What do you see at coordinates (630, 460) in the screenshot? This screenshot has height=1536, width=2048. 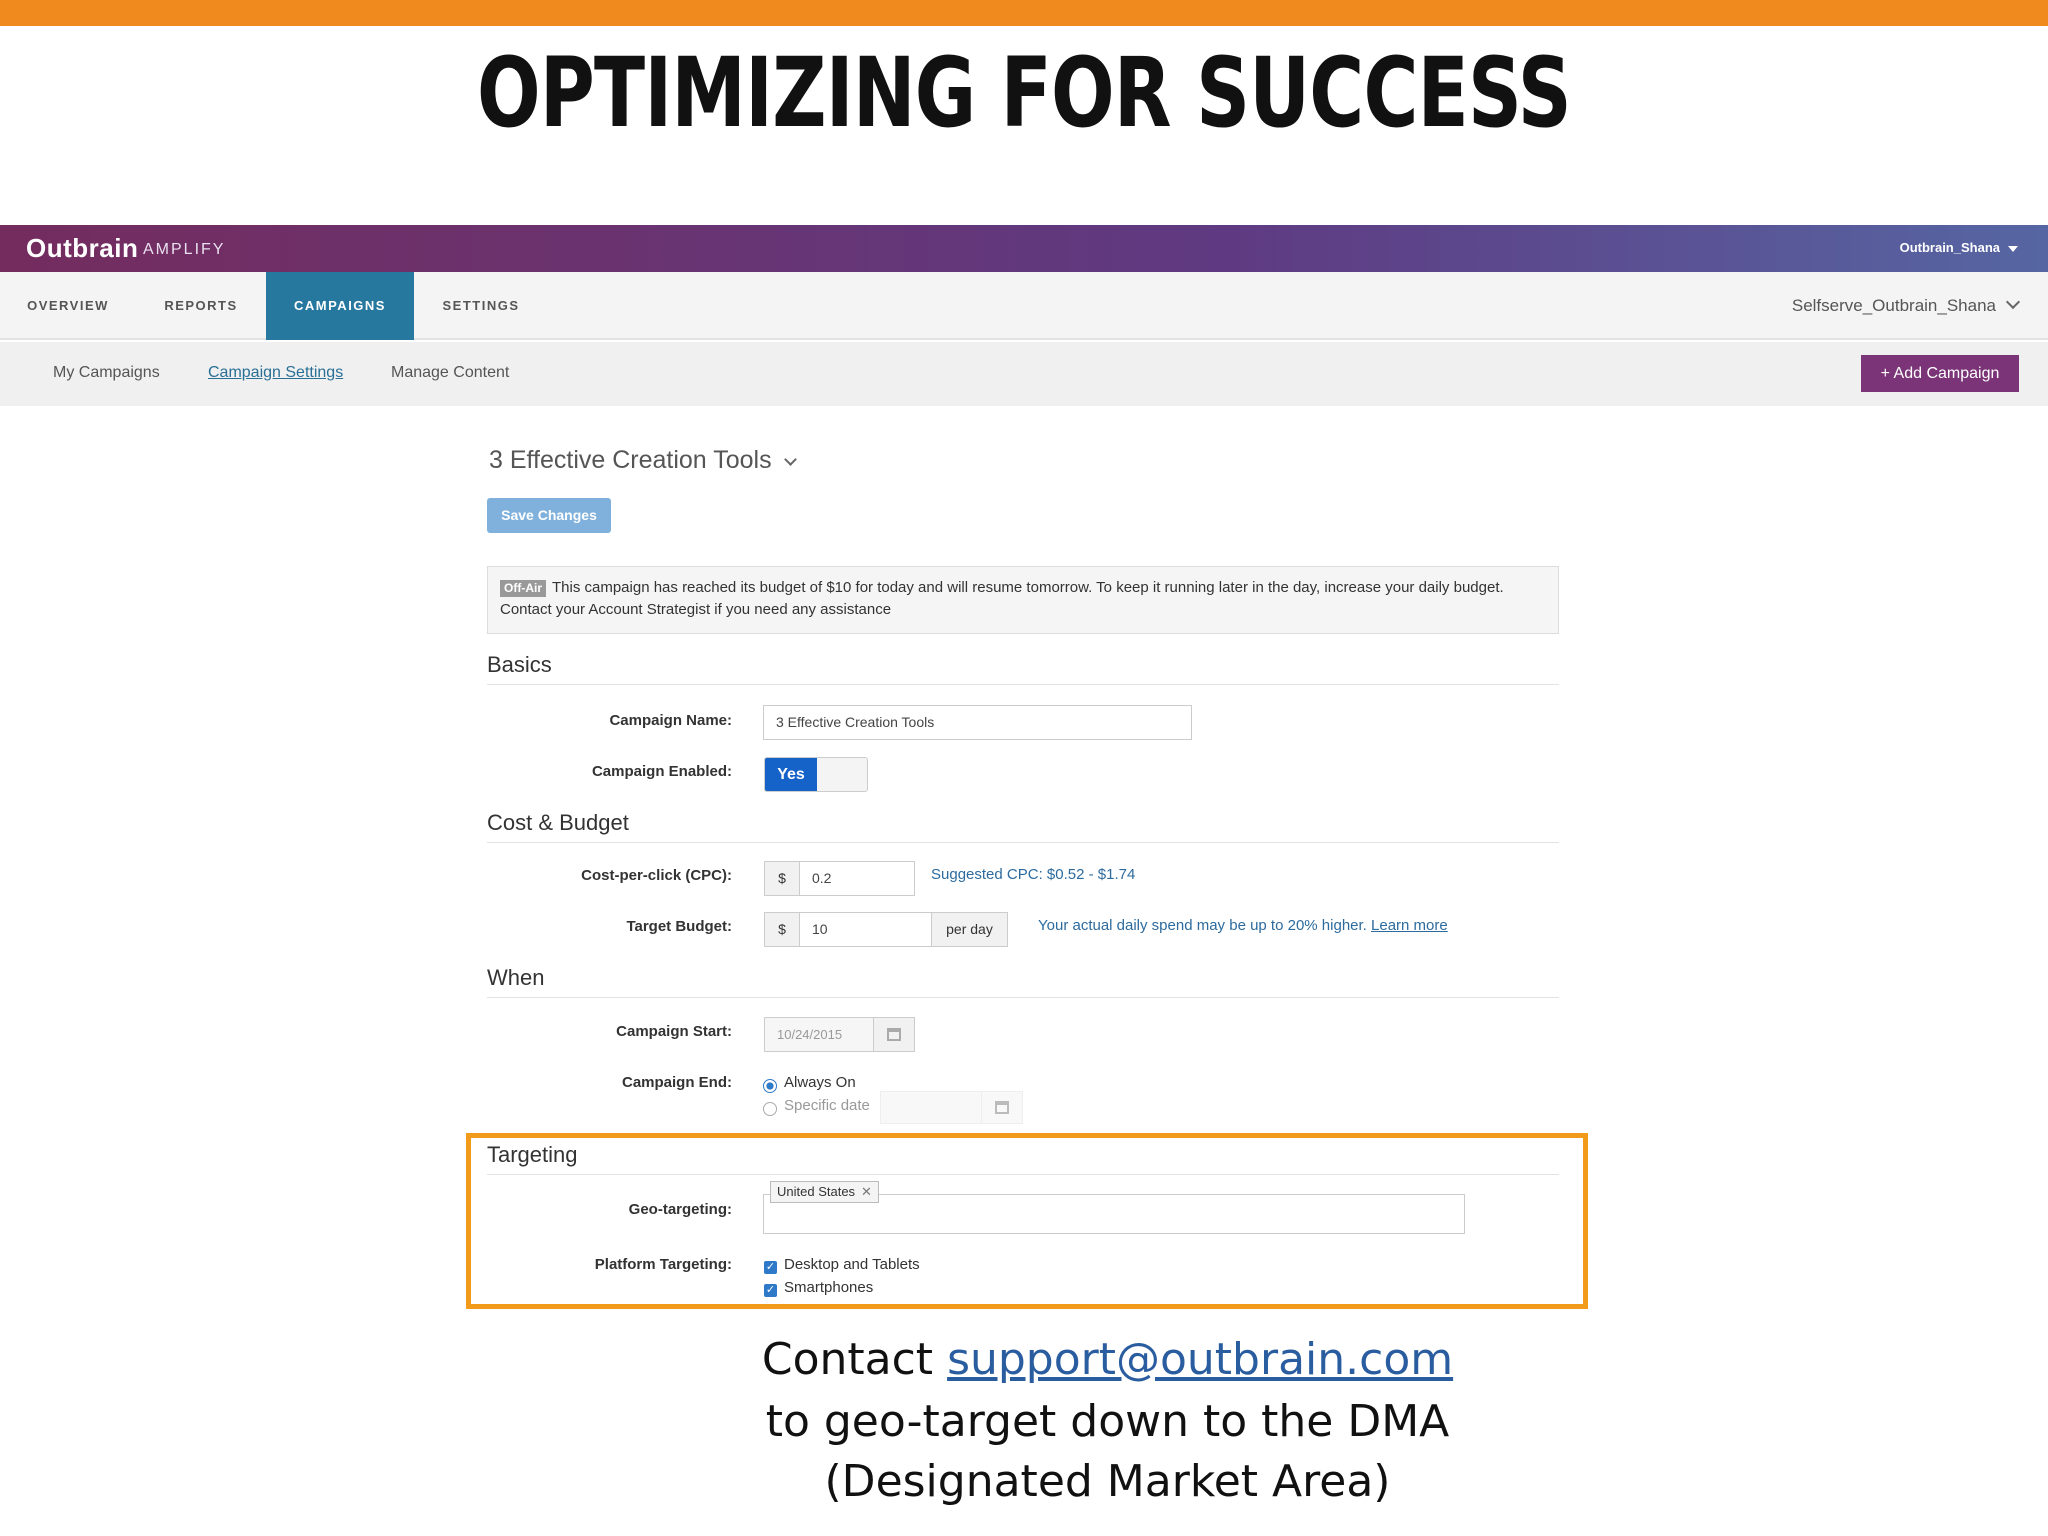 I see `campaign-title: 3 Effective Creation Tools` at bounding box center [630, 460].